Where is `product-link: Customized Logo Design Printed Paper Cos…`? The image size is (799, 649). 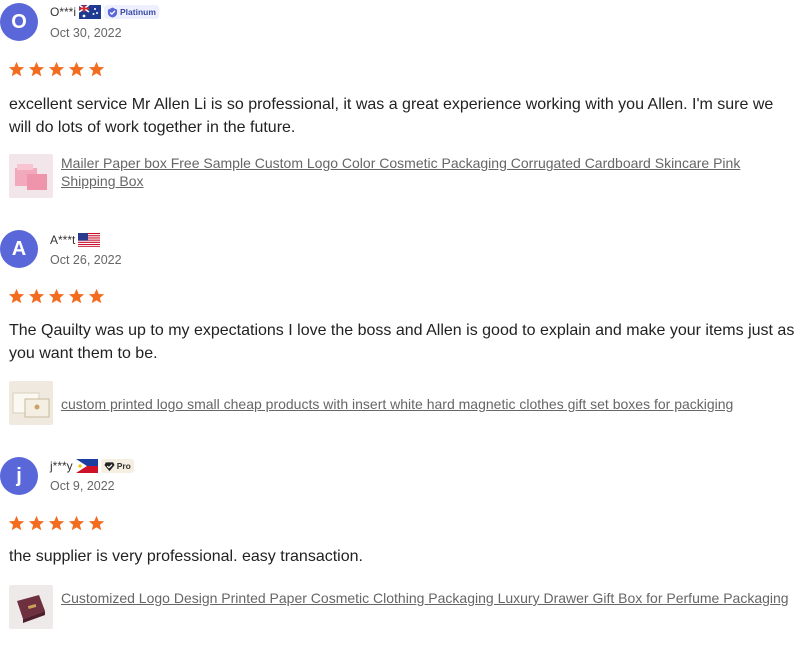
product-link: Customized Logo Design Printed Paper Cos… is located at coordinates (426, 598).